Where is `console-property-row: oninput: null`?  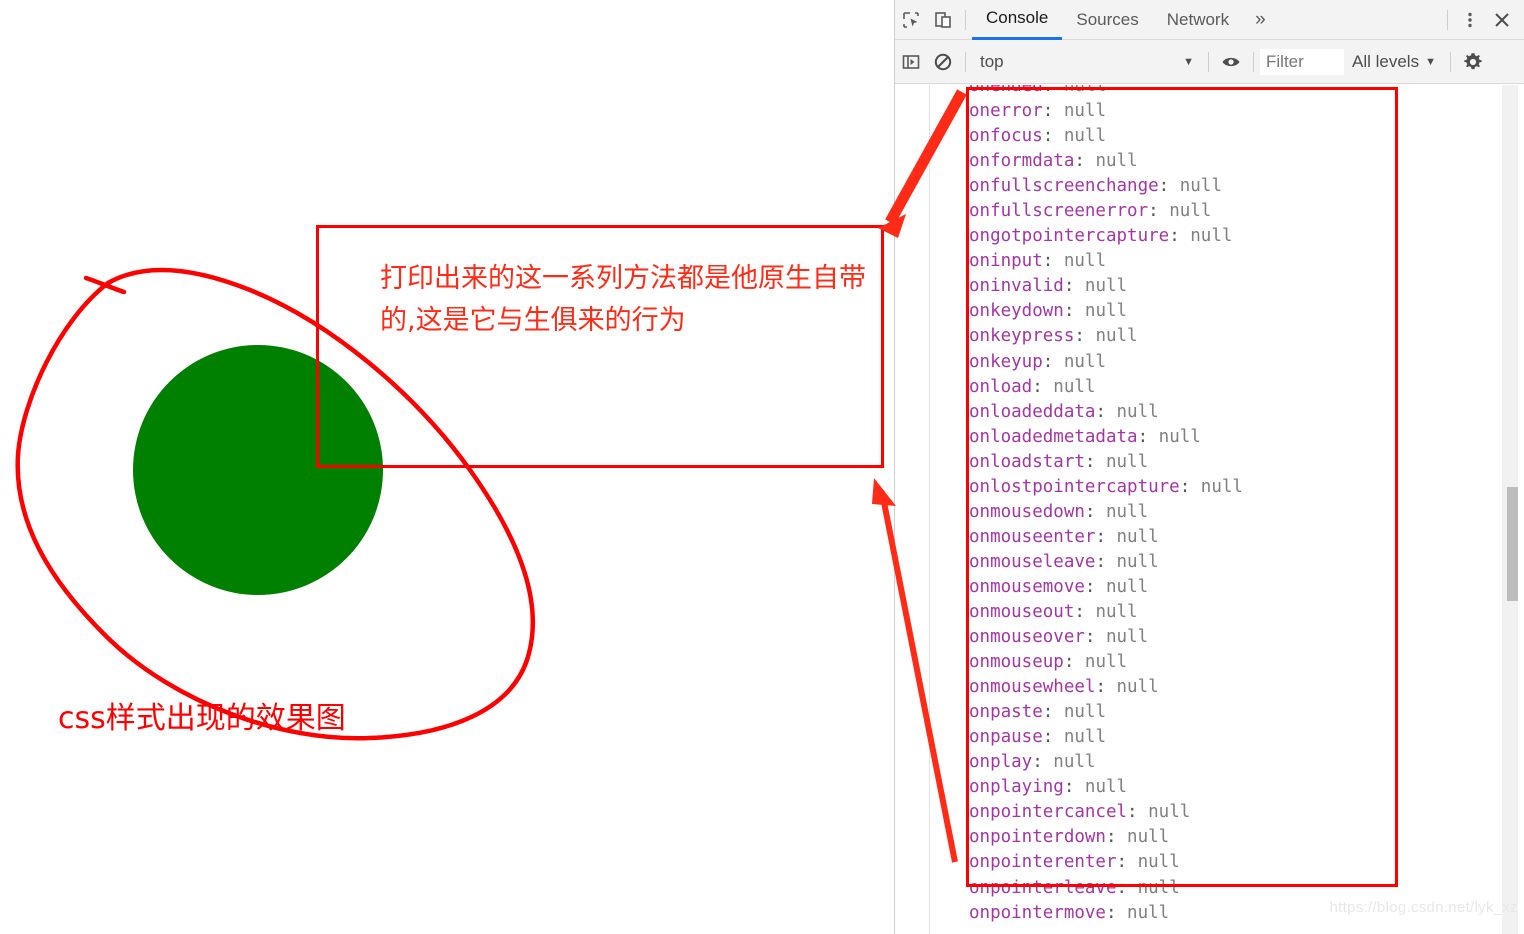 console-property-row: oninput: null is located at coordinates (1106, 261).